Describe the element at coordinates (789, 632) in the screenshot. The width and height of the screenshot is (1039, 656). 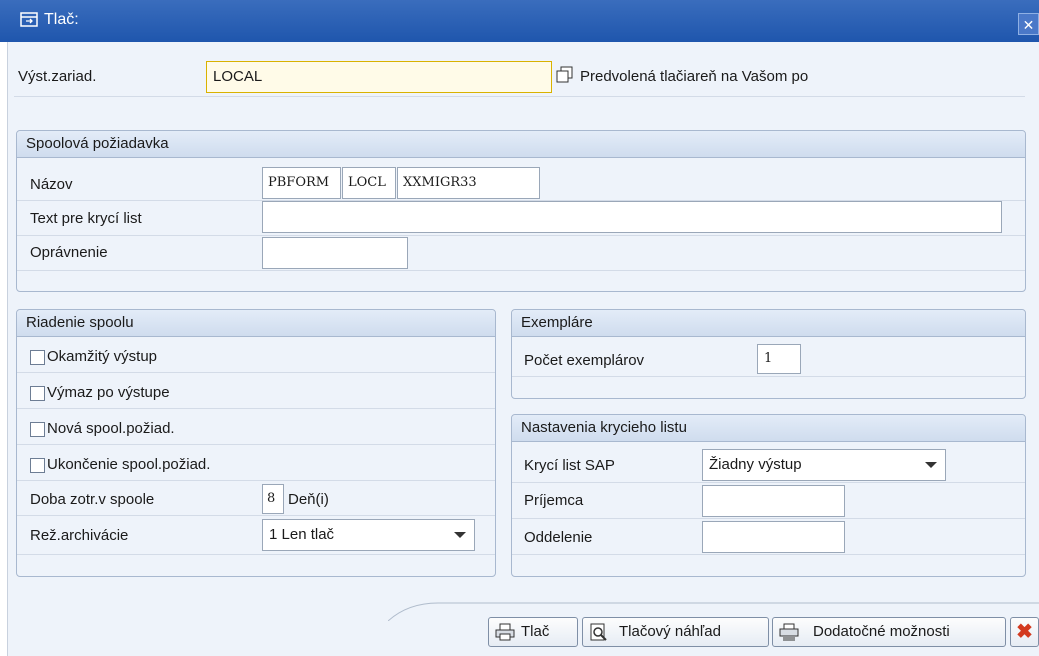
I see `options-icon` at that location.